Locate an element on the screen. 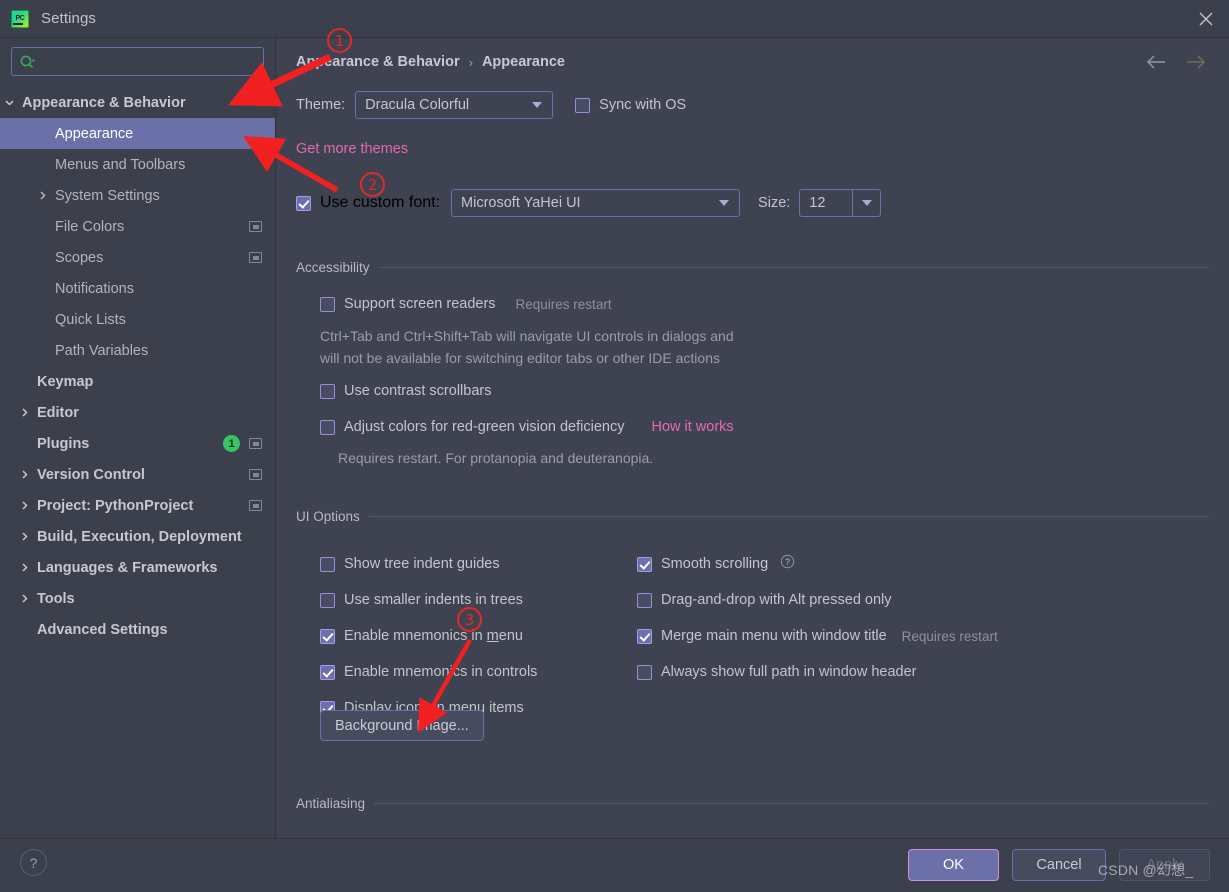 The width and height of the screenshot is (1229, 892). sidebar-item-file-colors: File Colors is located at coordinates (137, 226).